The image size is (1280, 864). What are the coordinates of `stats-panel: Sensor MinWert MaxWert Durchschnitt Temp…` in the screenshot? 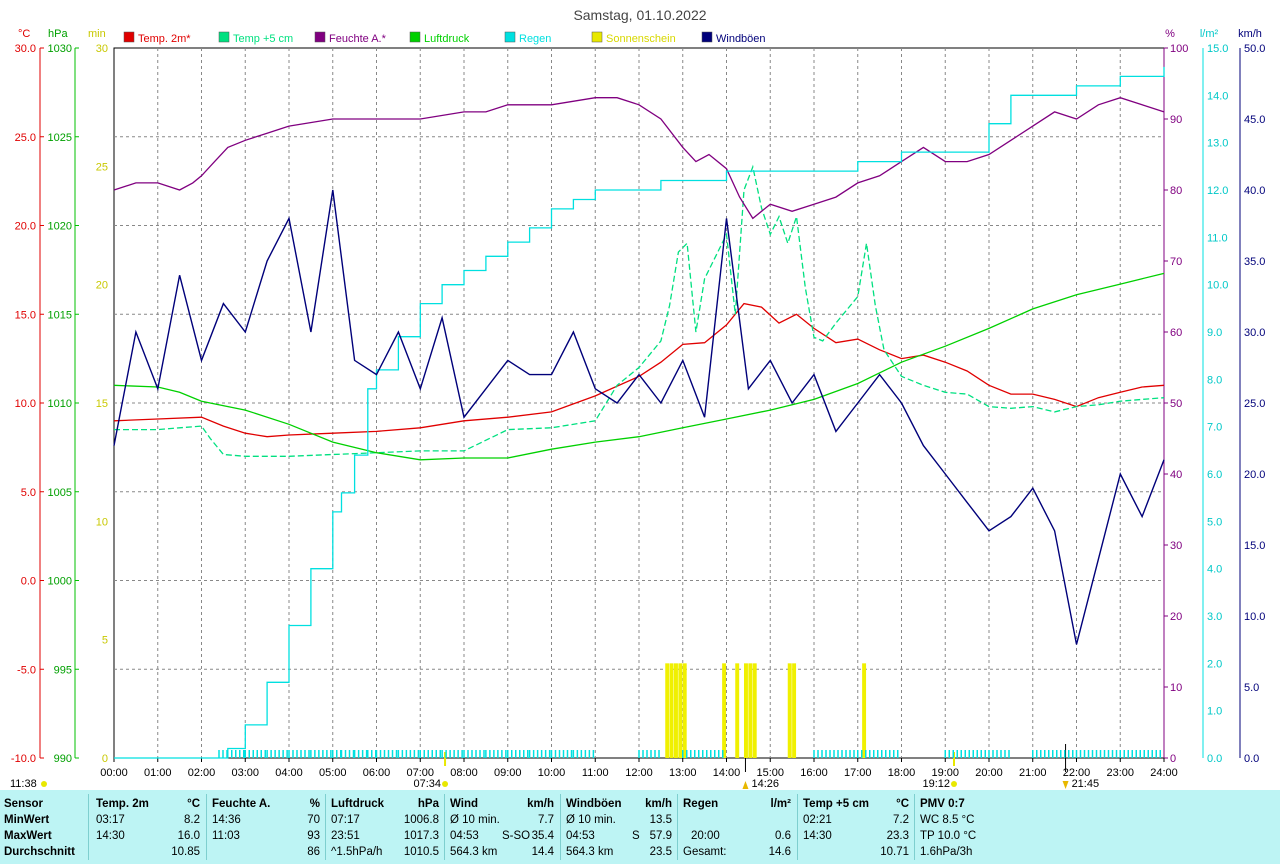 It's located at (640, 827).